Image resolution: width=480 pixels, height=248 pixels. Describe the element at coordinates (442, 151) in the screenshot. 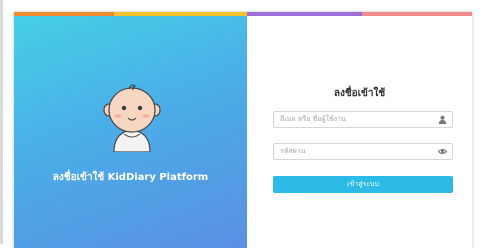

I see `eye-icon` at that location.